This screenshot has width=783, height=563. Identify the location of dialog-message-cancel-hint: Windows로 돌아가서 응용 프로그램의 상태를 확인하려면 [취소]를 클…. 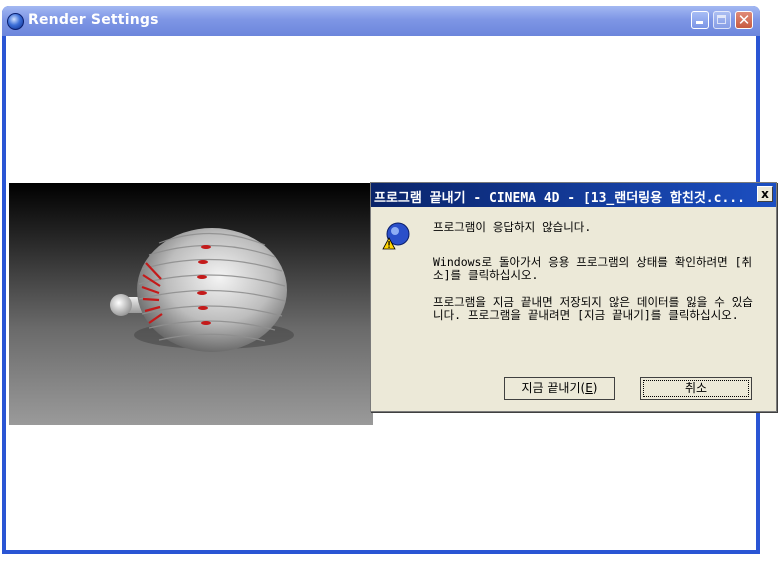
(593, 268).